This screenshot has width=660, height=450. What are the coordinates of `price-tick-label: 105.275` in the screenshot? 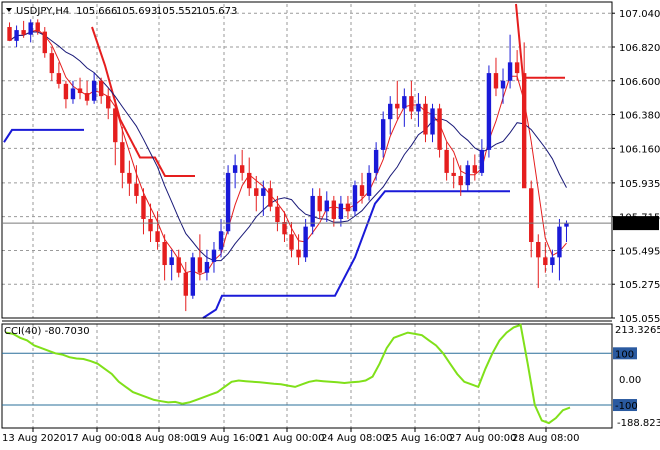 It's located at (639, 285).